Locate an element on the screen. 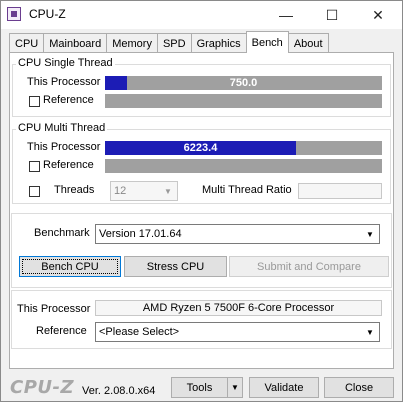 This screenshot has height=402, width=403. submit-and-compare-button: Submit and Compare is located at coordinates (309, 266).